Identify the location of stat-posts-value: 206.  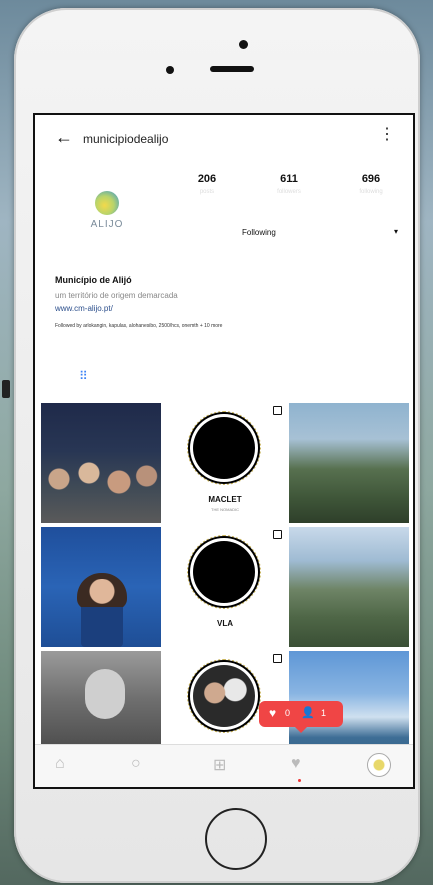
(207, 179).